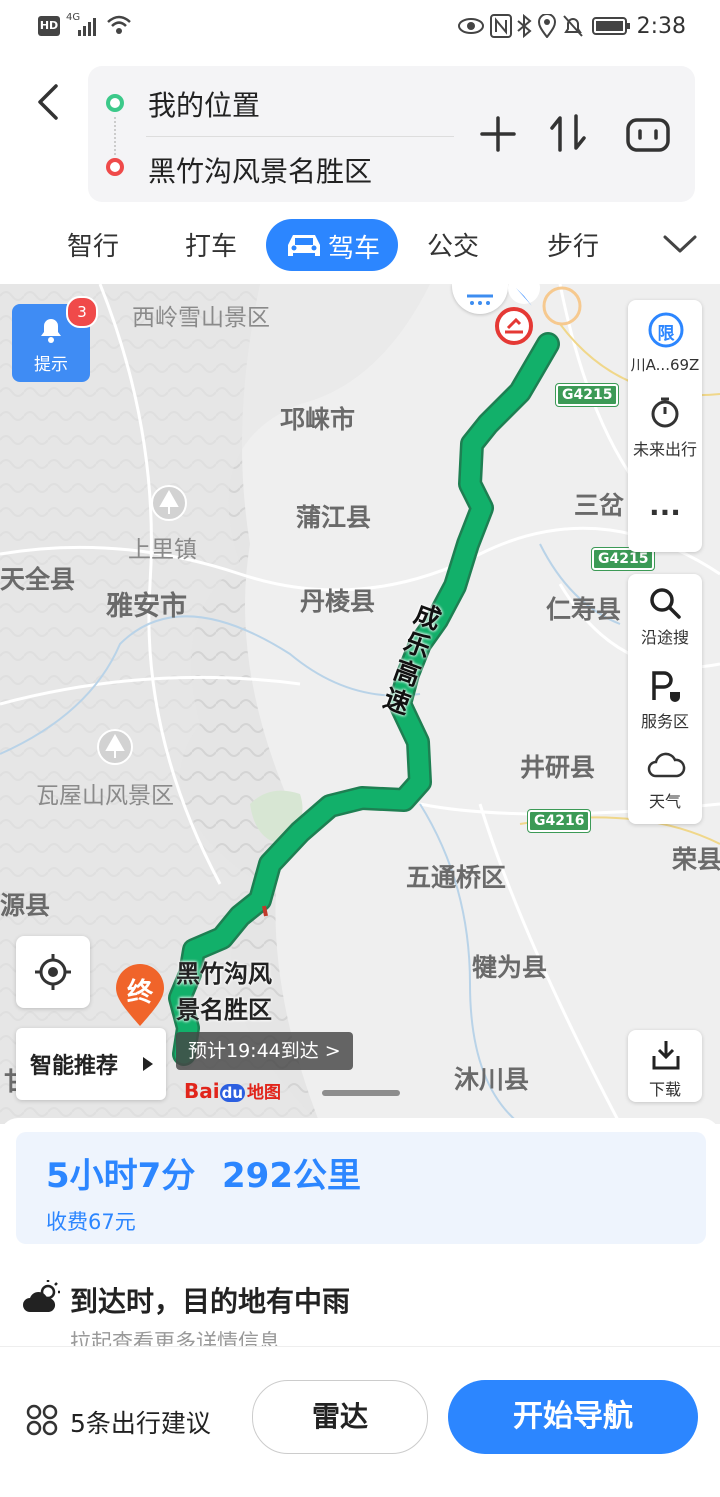 The image size is (720, 1497). I want to click on destination-marker-text: 终, so click(139, 993).